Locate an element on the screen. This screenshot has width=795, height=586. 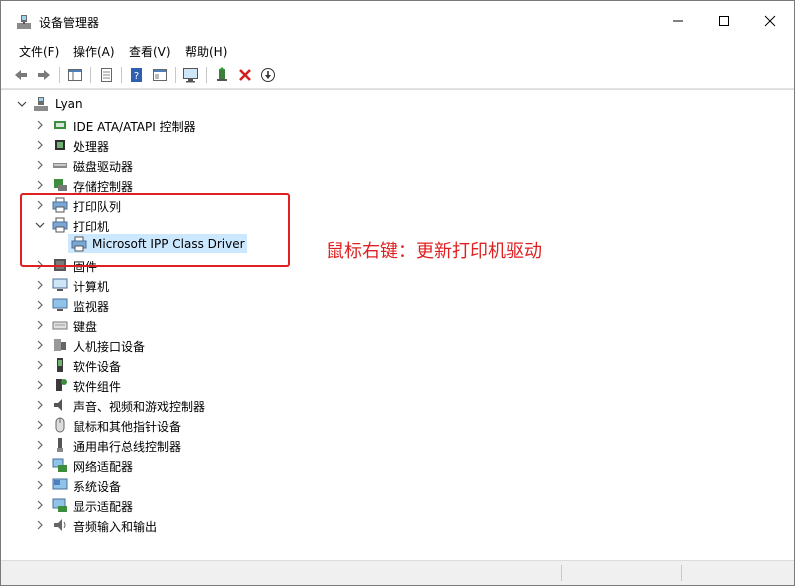
show-hide-tree-button is located at coordinates (75, 75).